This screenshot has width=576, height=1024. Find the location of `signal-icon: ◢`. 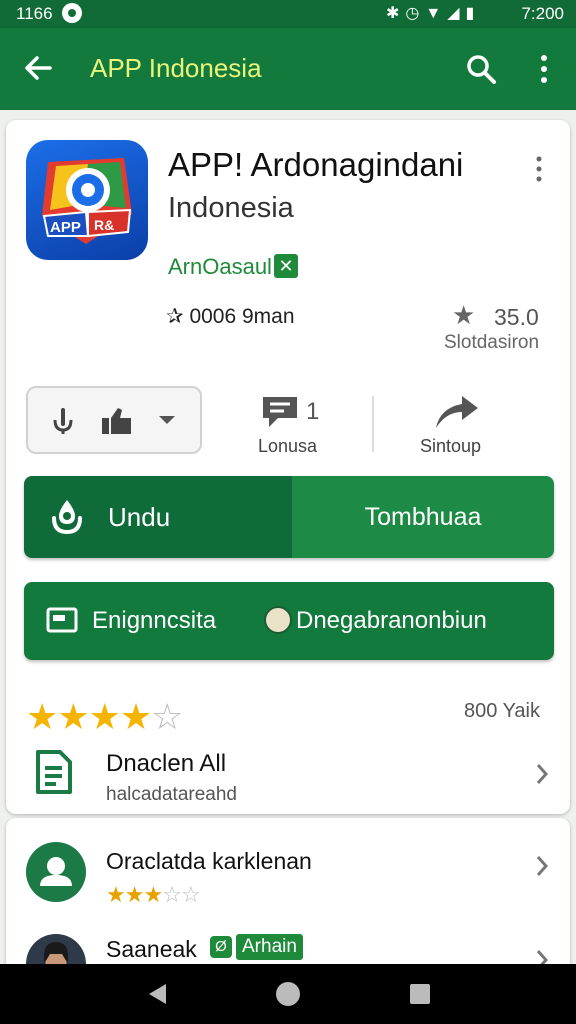

signal-icon: ◢ is located at coordinates (456, 13).